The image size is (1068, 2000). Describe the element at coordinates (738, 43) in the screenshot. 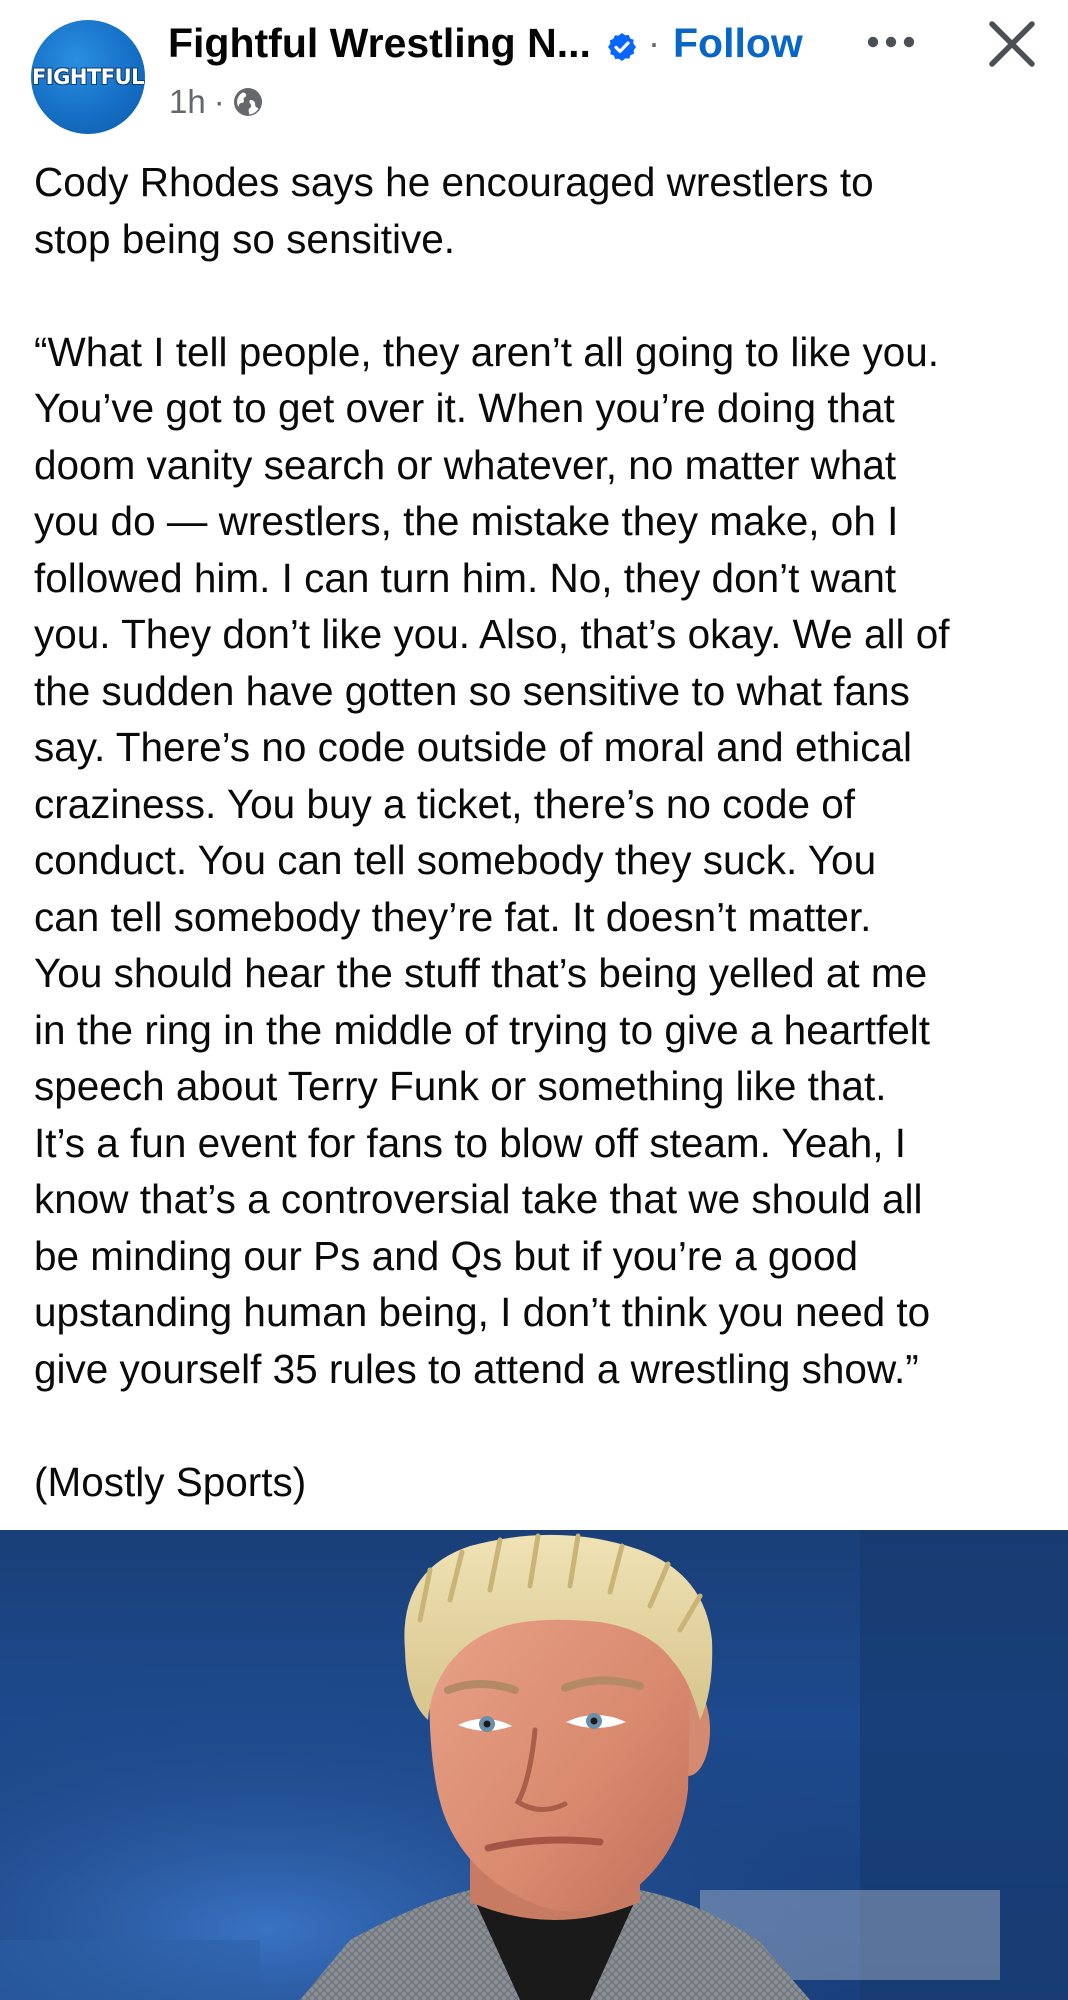

I see `follow-button: Follow` at that location.